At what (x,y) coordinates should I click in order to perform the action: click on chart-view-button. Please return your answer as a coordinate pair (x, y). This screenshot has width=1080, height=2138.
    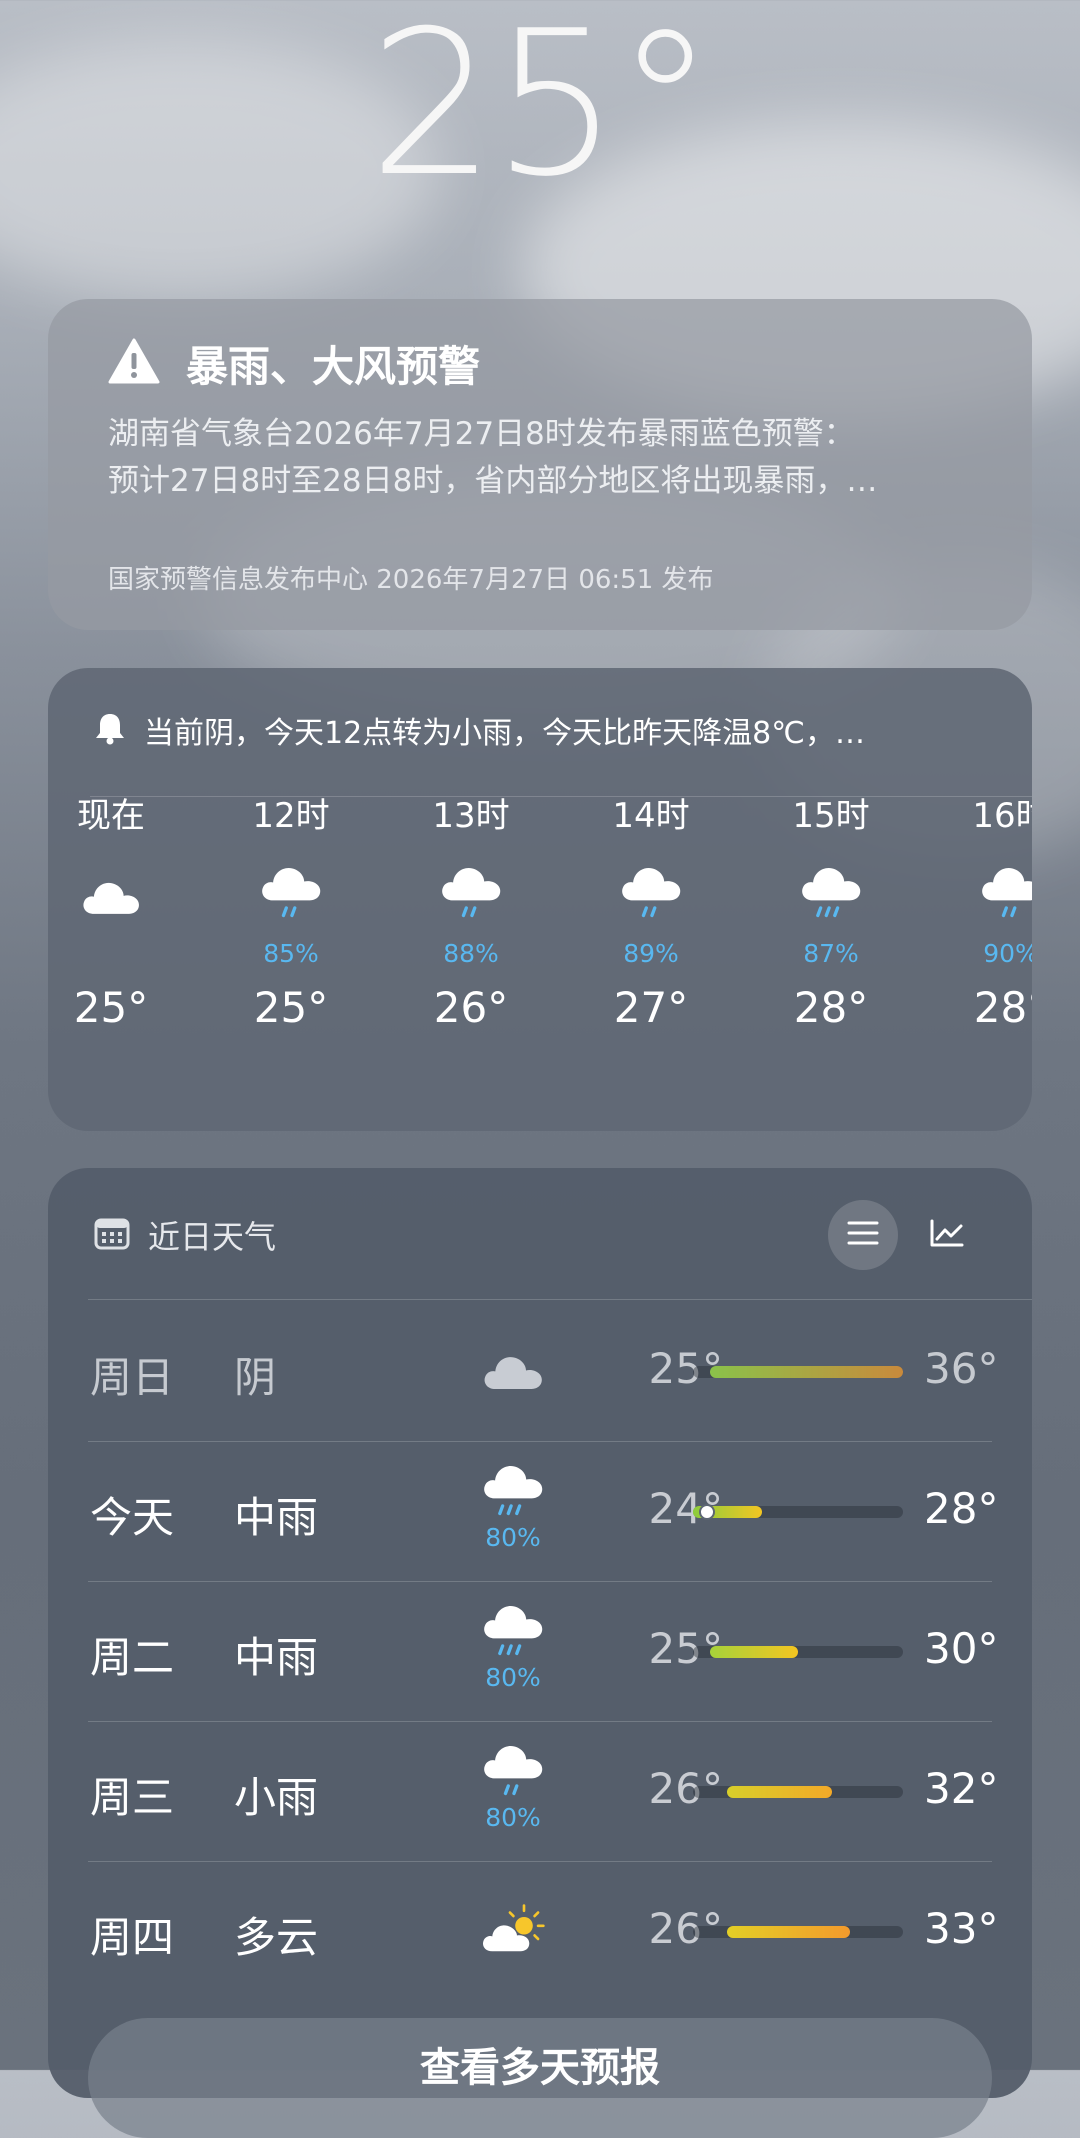
    Looking at the image, I should click on (947, 1235).